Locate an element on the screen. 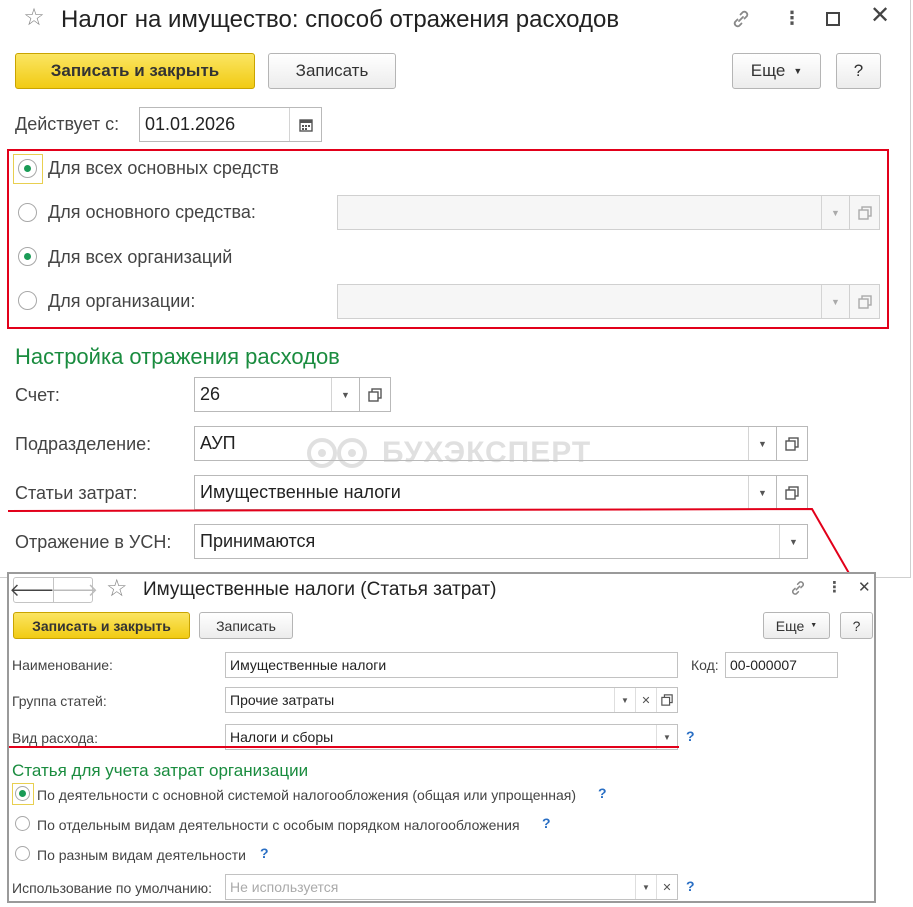 The width and height of the screenshot is (913, 907). radio-various-activities-help-icon: ? is located at coordinates (264, 853).